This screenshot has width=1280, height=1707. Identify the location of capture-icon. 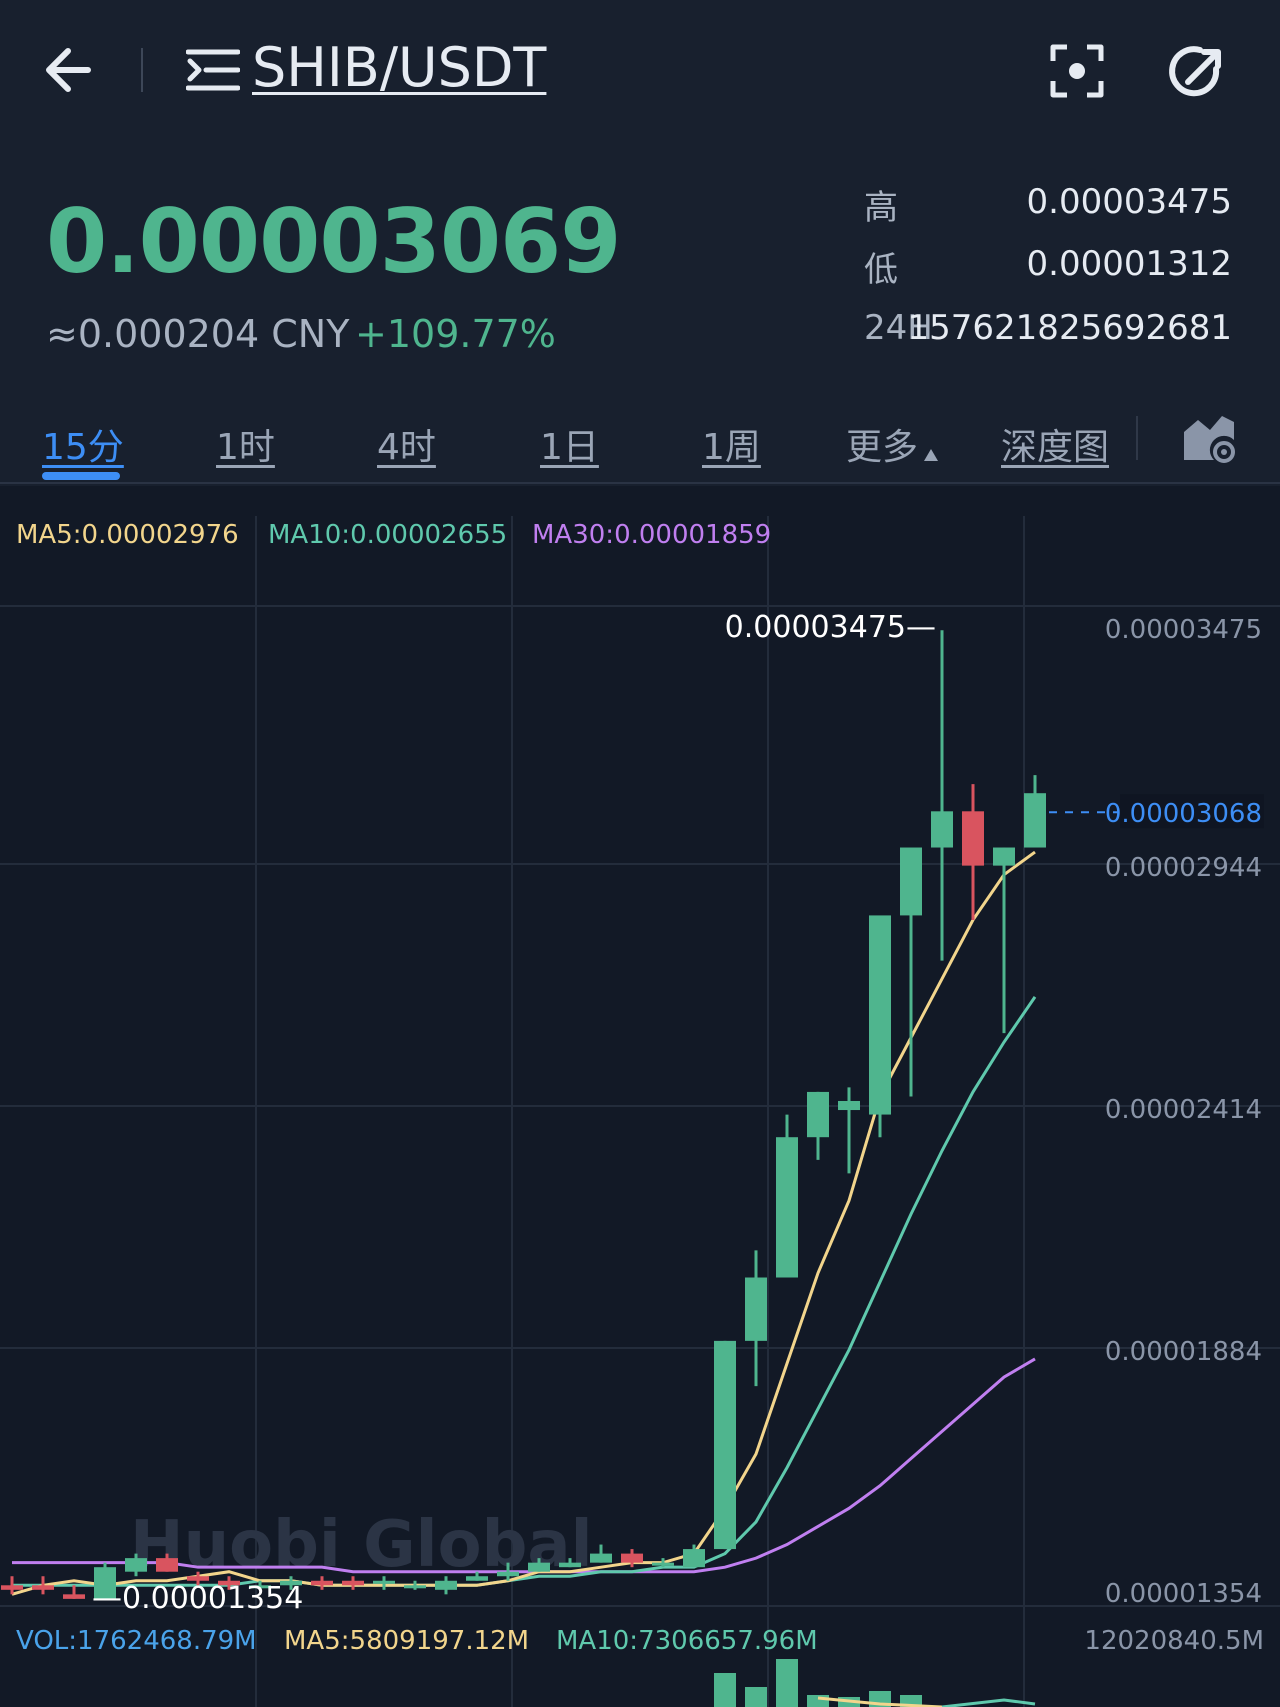
(1077, 71).